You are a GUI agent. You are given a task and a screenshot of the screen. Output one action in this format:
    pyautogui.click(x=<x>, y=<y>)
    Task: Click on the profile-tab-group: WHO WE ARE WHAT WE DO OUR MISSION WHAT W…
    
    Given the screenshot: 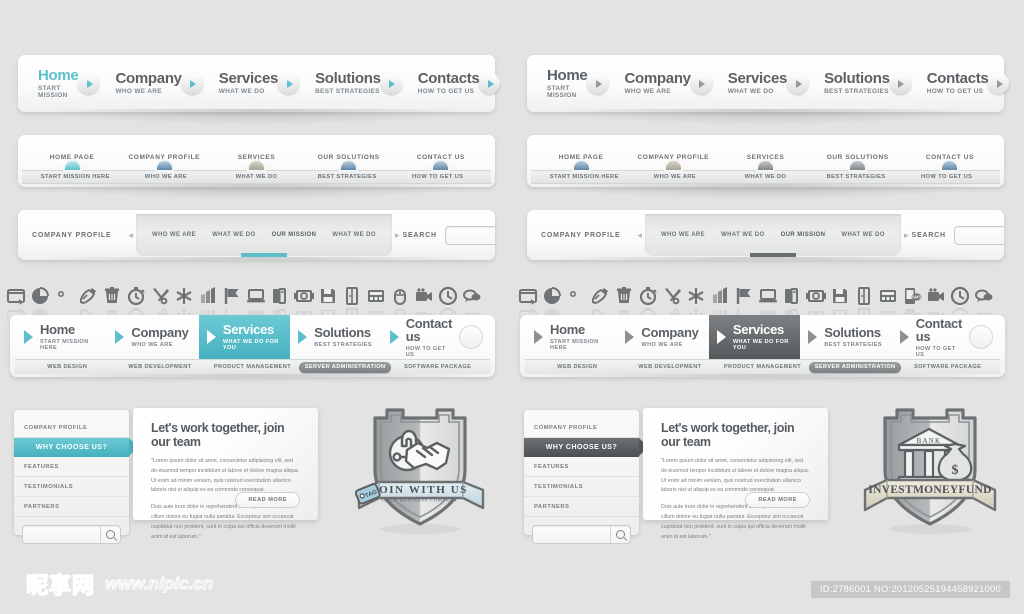 What is the action you would take?
    pyautogui.click(x=772, y=235)
    